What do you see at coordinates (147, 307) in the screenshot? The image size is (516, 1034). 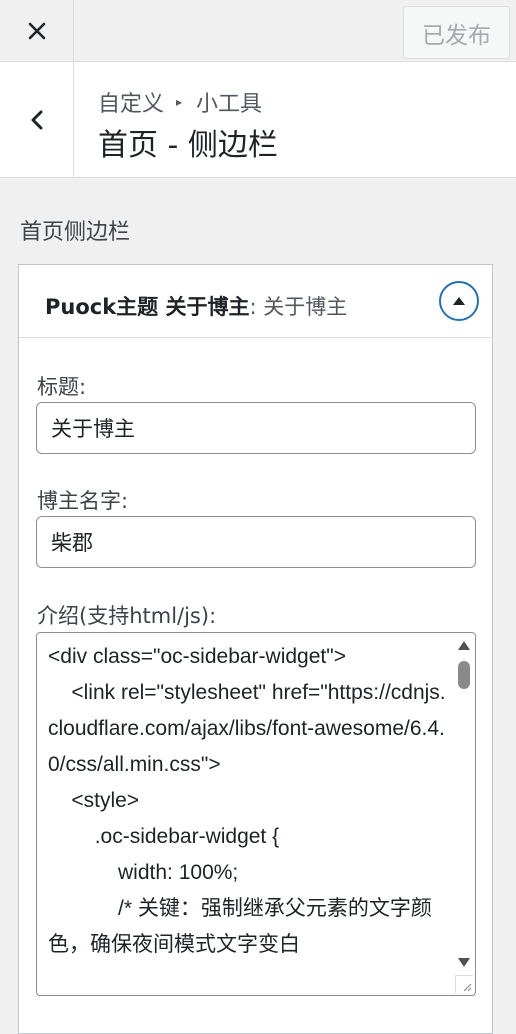 I see `widget-name: Puock主题 关于博主` at bounding box center [147, 307].